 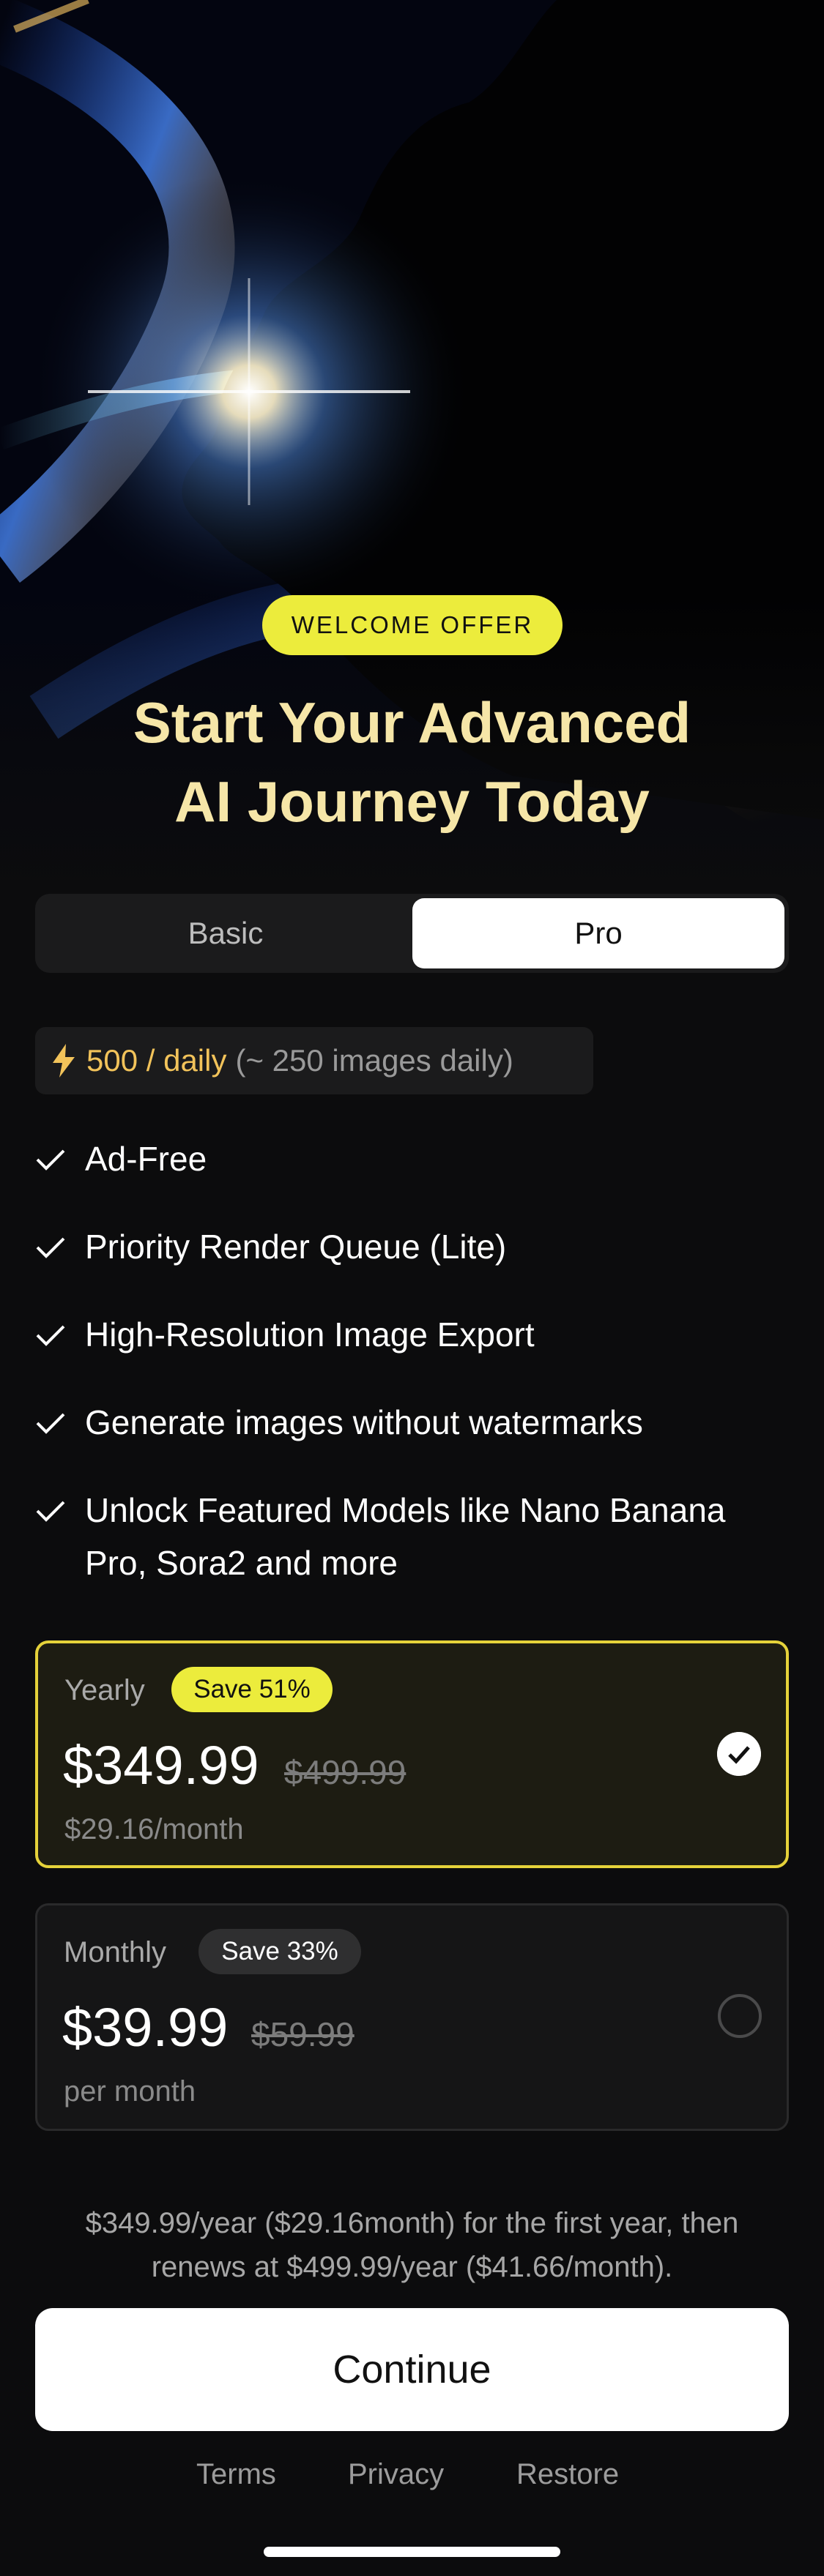 What do you see at coordinates (740, 2016) in the screenshot?
I see `radio-unselected-icon` at bounding box center [740, 2016].